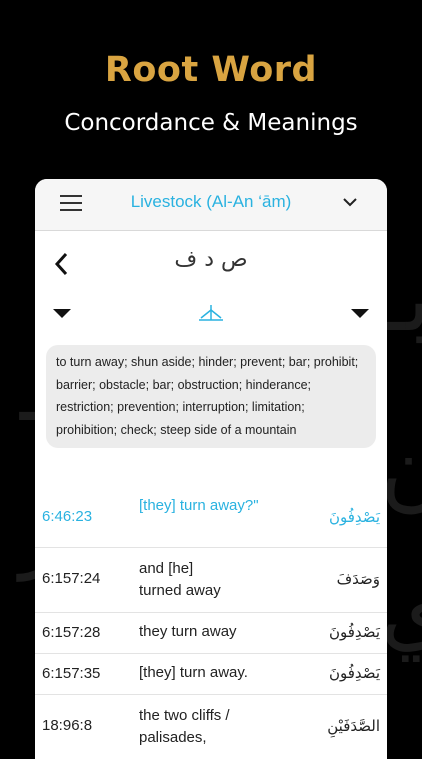 This screenshot has height=759, width=422. I want to click on occurrence-ref: 6:157:24, so click(71, 578).